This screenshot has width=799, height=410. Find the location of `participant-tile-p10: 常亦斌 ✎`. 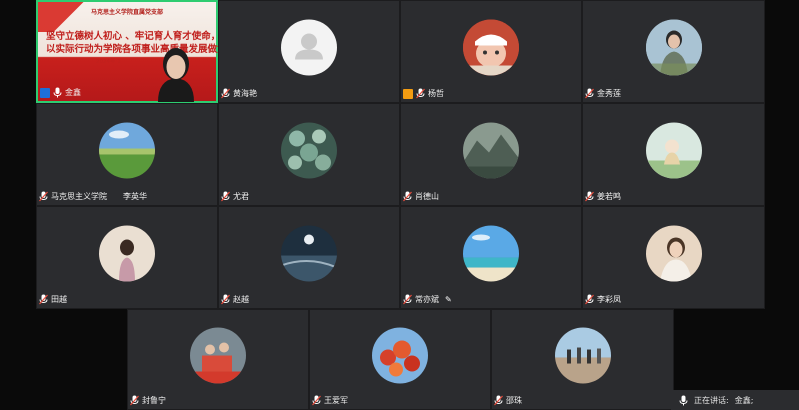

participant-tile-p10: 常亦斌 ✎ is located at coordinates (491, 257).